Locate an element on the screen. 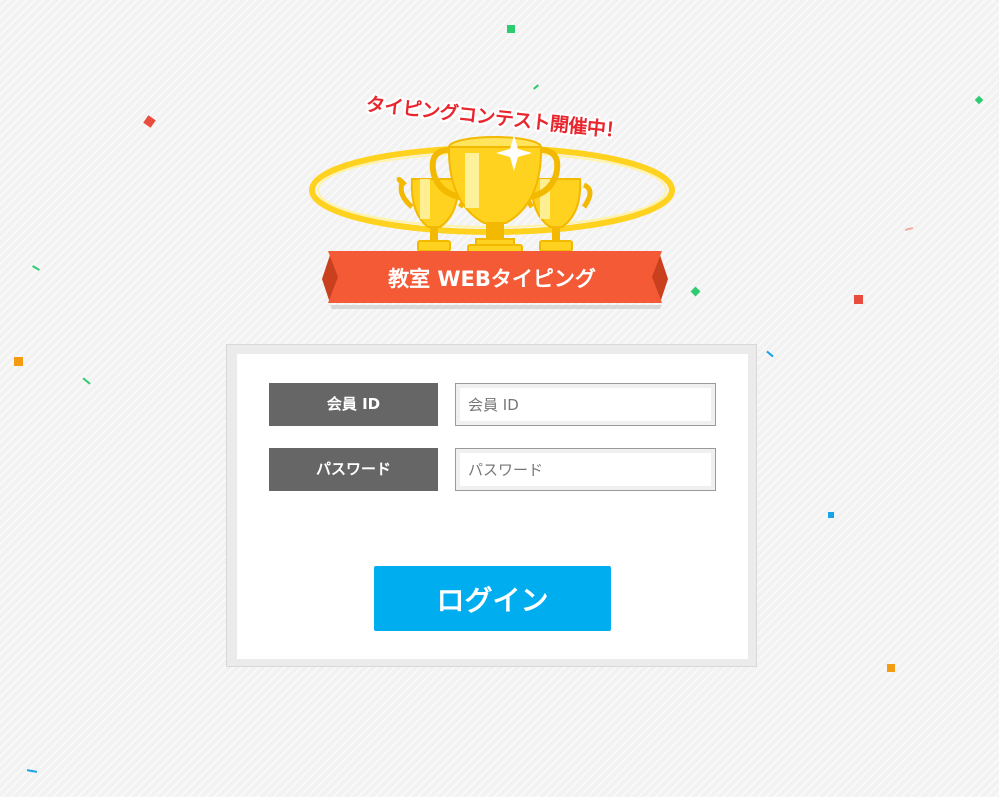 The image size is (999, 797). password-input is located at coordinates (585, 469).